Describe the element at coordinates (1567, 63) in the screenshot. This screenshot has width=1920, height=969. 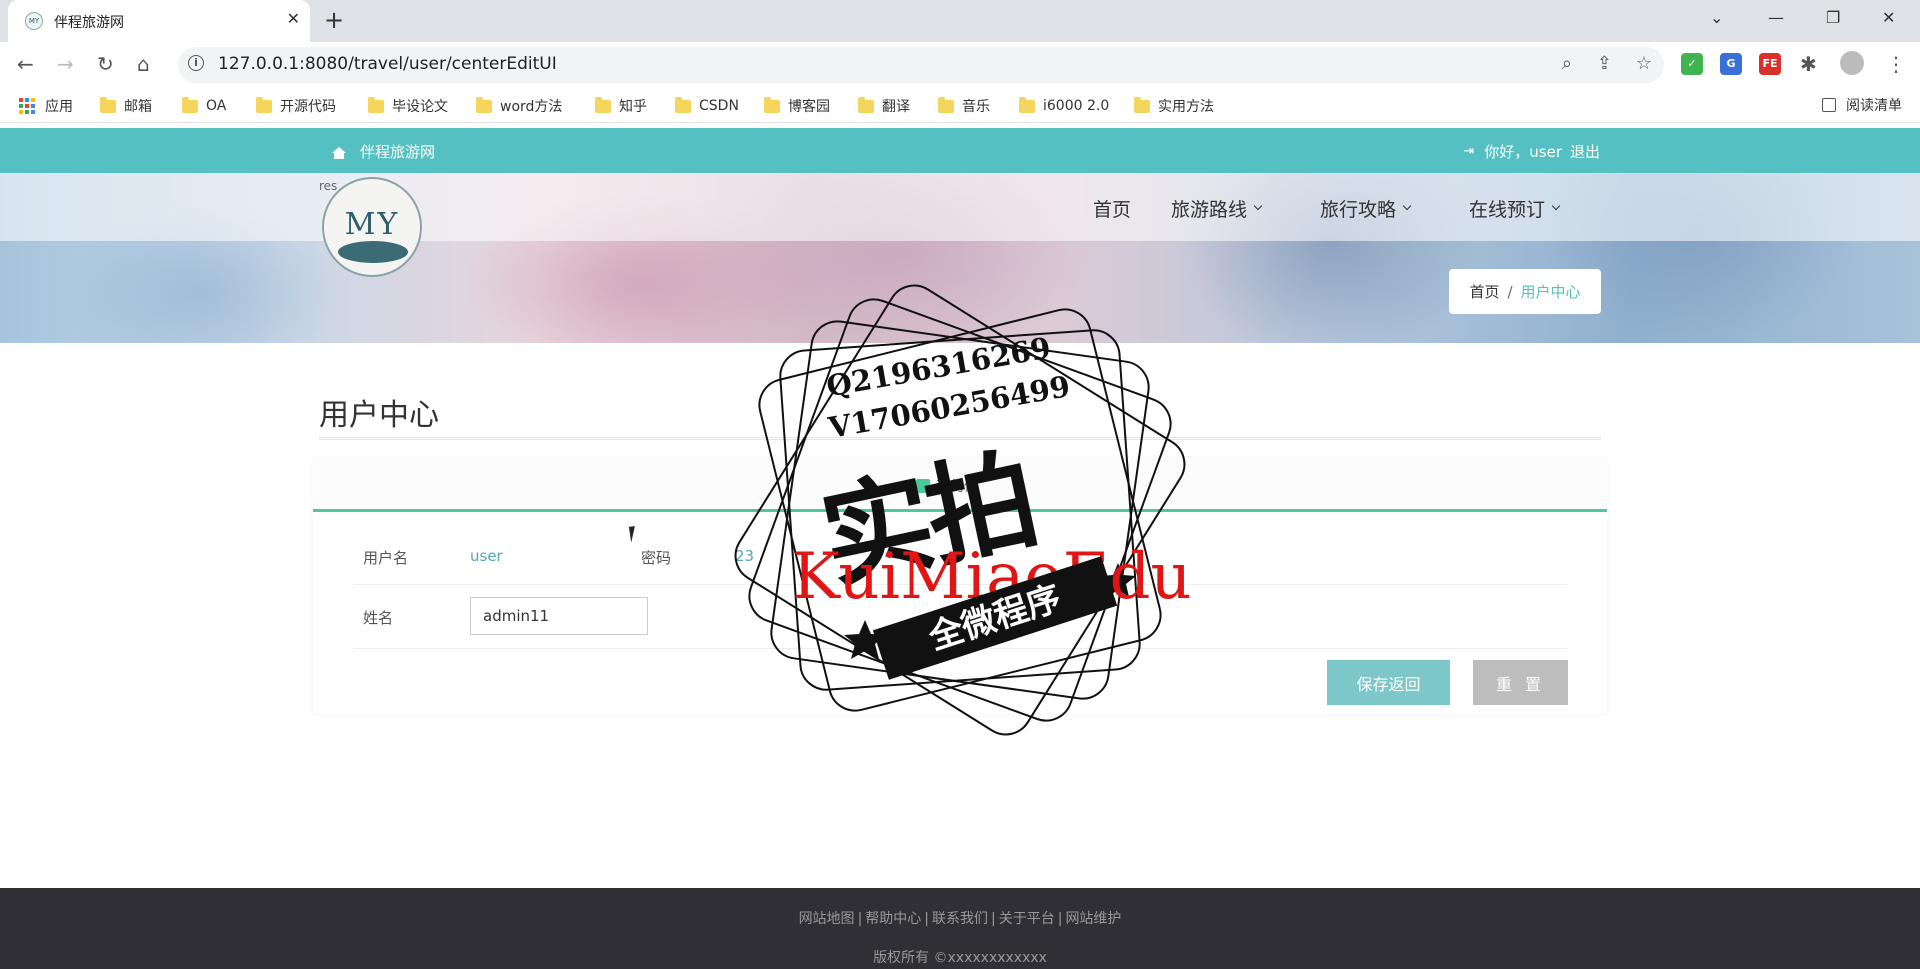
I see `zoom-icon: ⌕` at that location.